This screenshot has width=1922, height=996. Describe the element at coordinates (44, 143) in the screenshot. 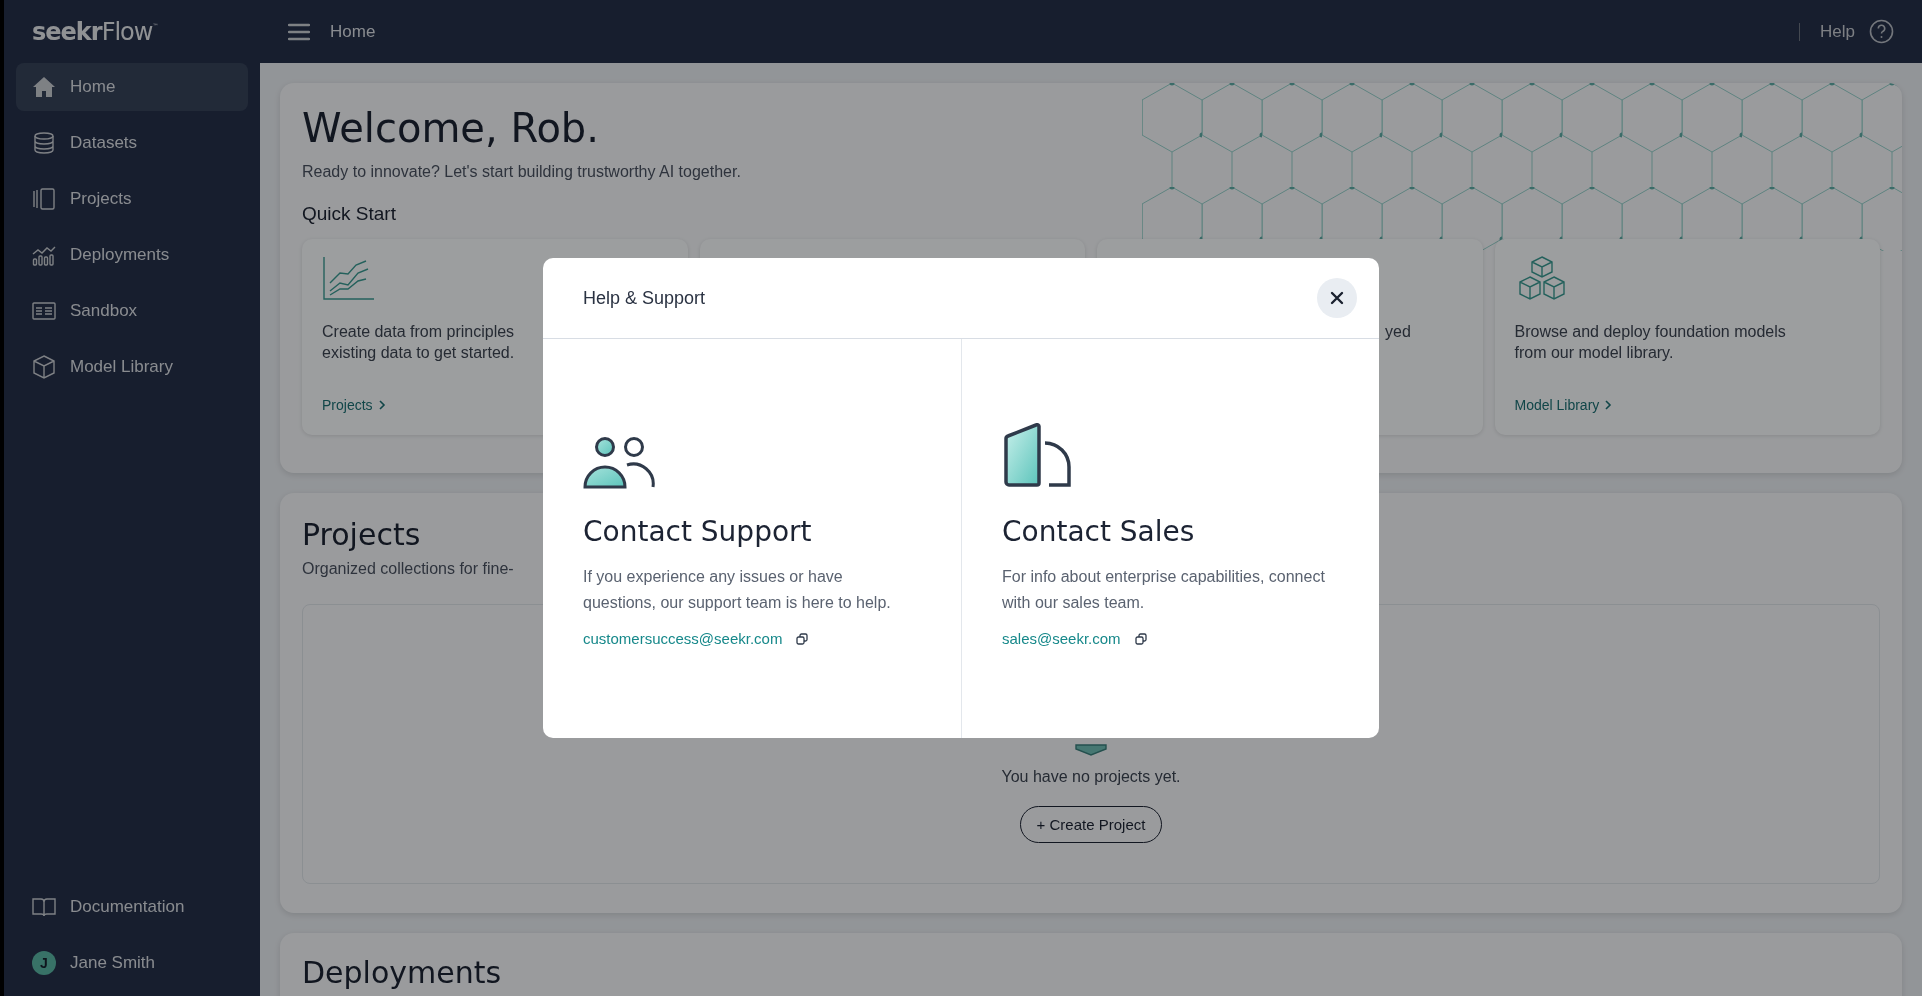

I see `database-icon` at that location.